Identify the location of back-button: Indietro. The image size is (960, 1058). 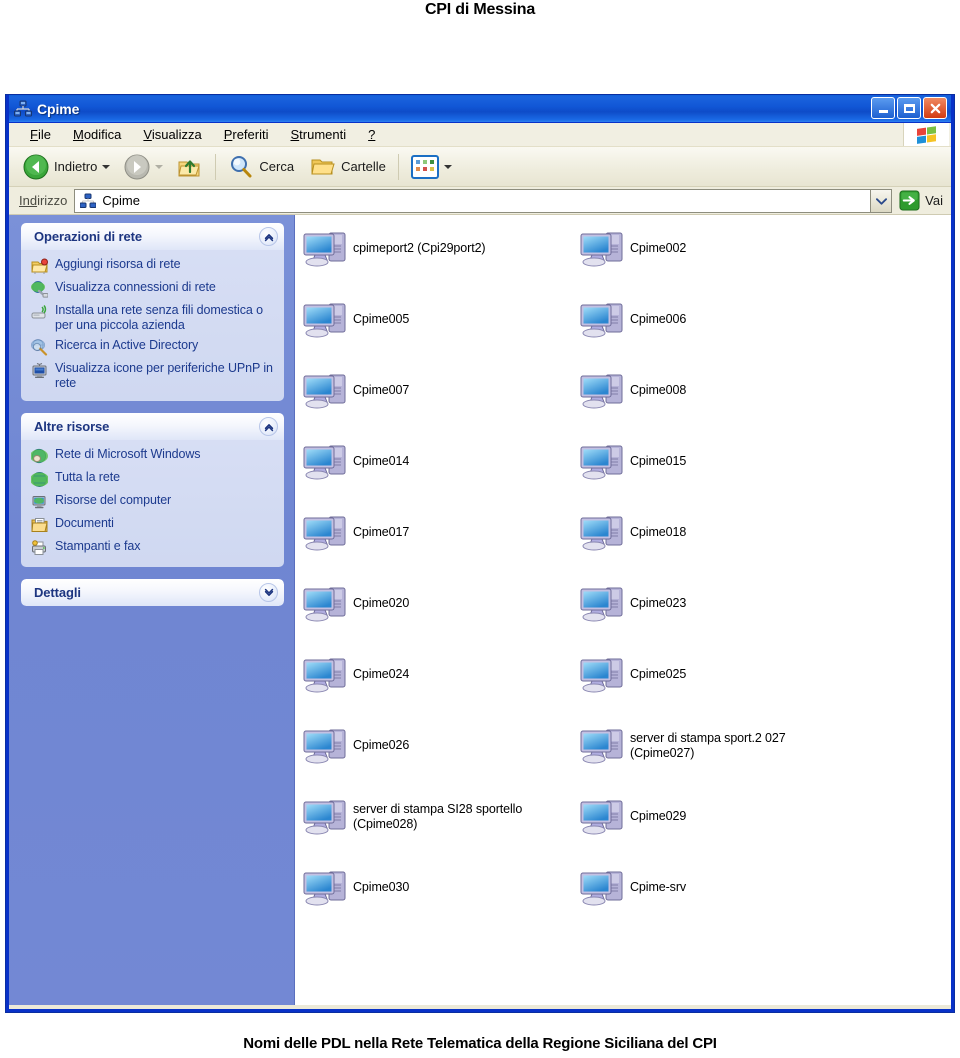
(69, 167).